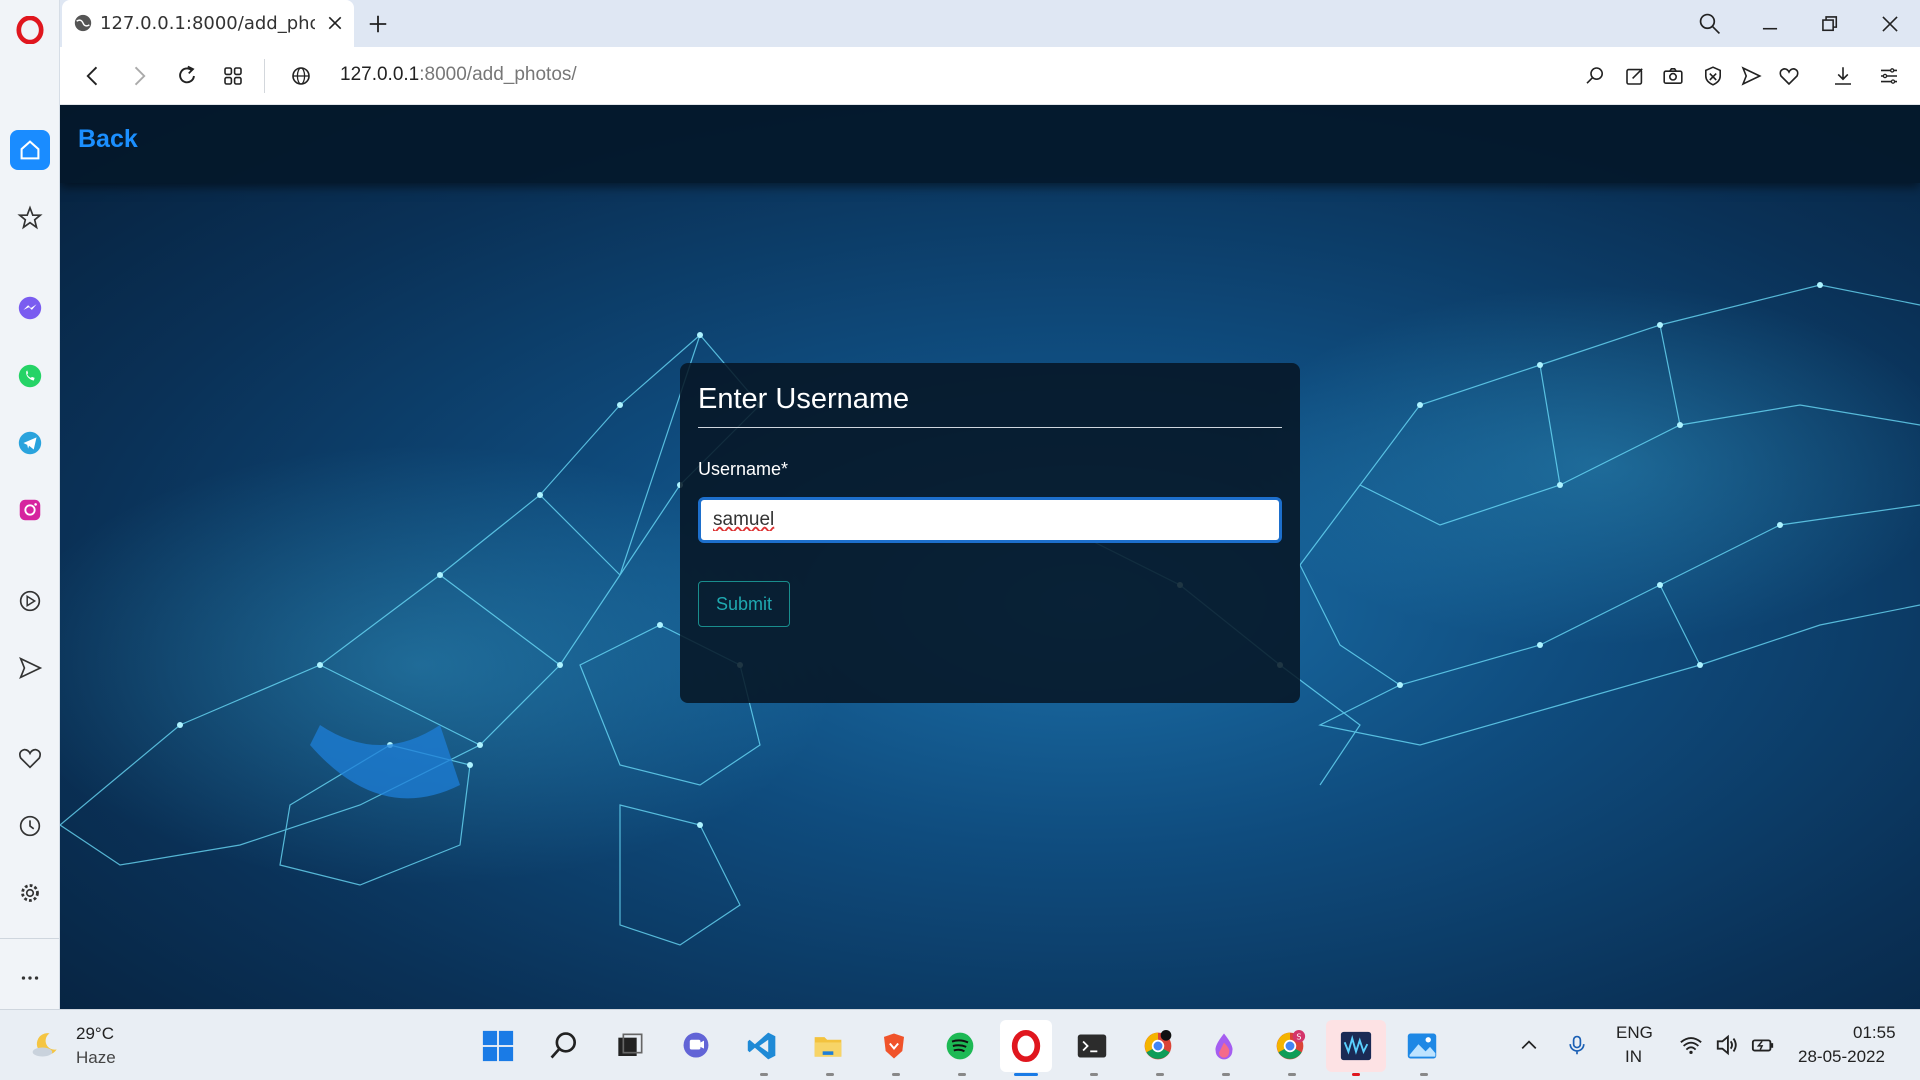  I want to click on reload-icon, so click(187, 76).